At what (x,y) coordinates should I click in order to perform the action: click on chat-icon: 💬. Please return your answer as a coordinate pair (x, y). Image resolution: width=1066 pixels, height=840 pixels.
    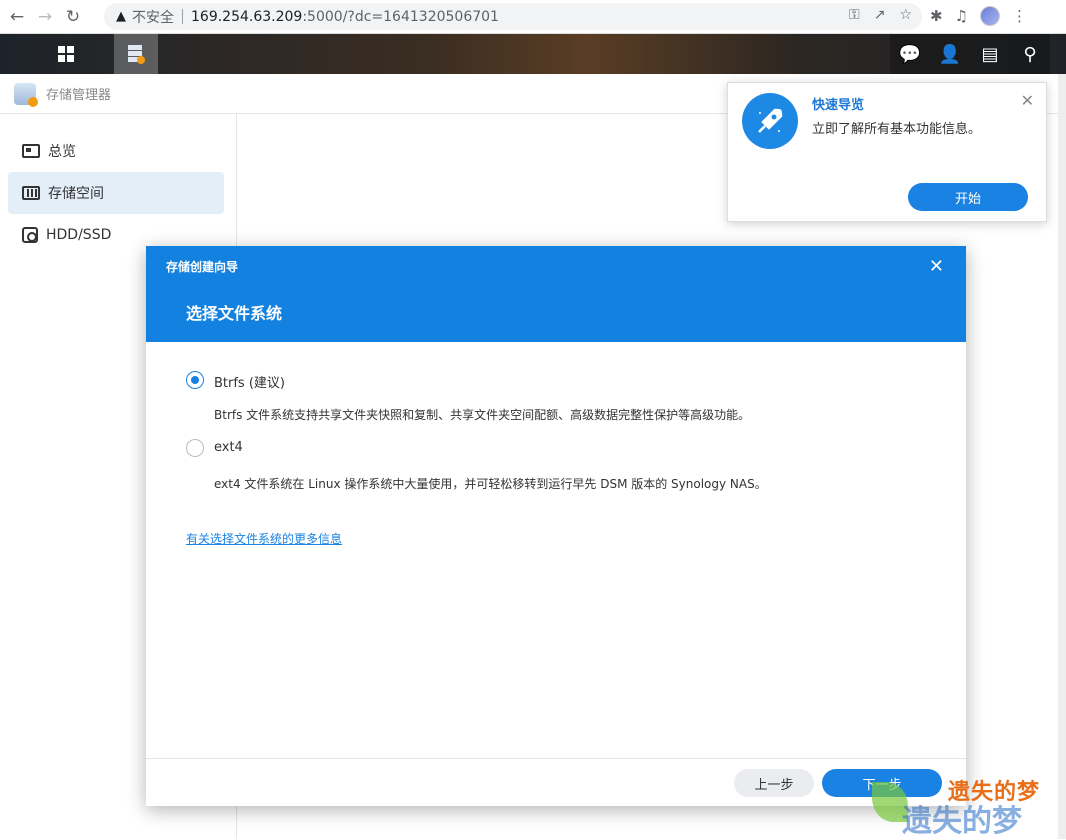
    Looking at the image, I should click on (910, 54).